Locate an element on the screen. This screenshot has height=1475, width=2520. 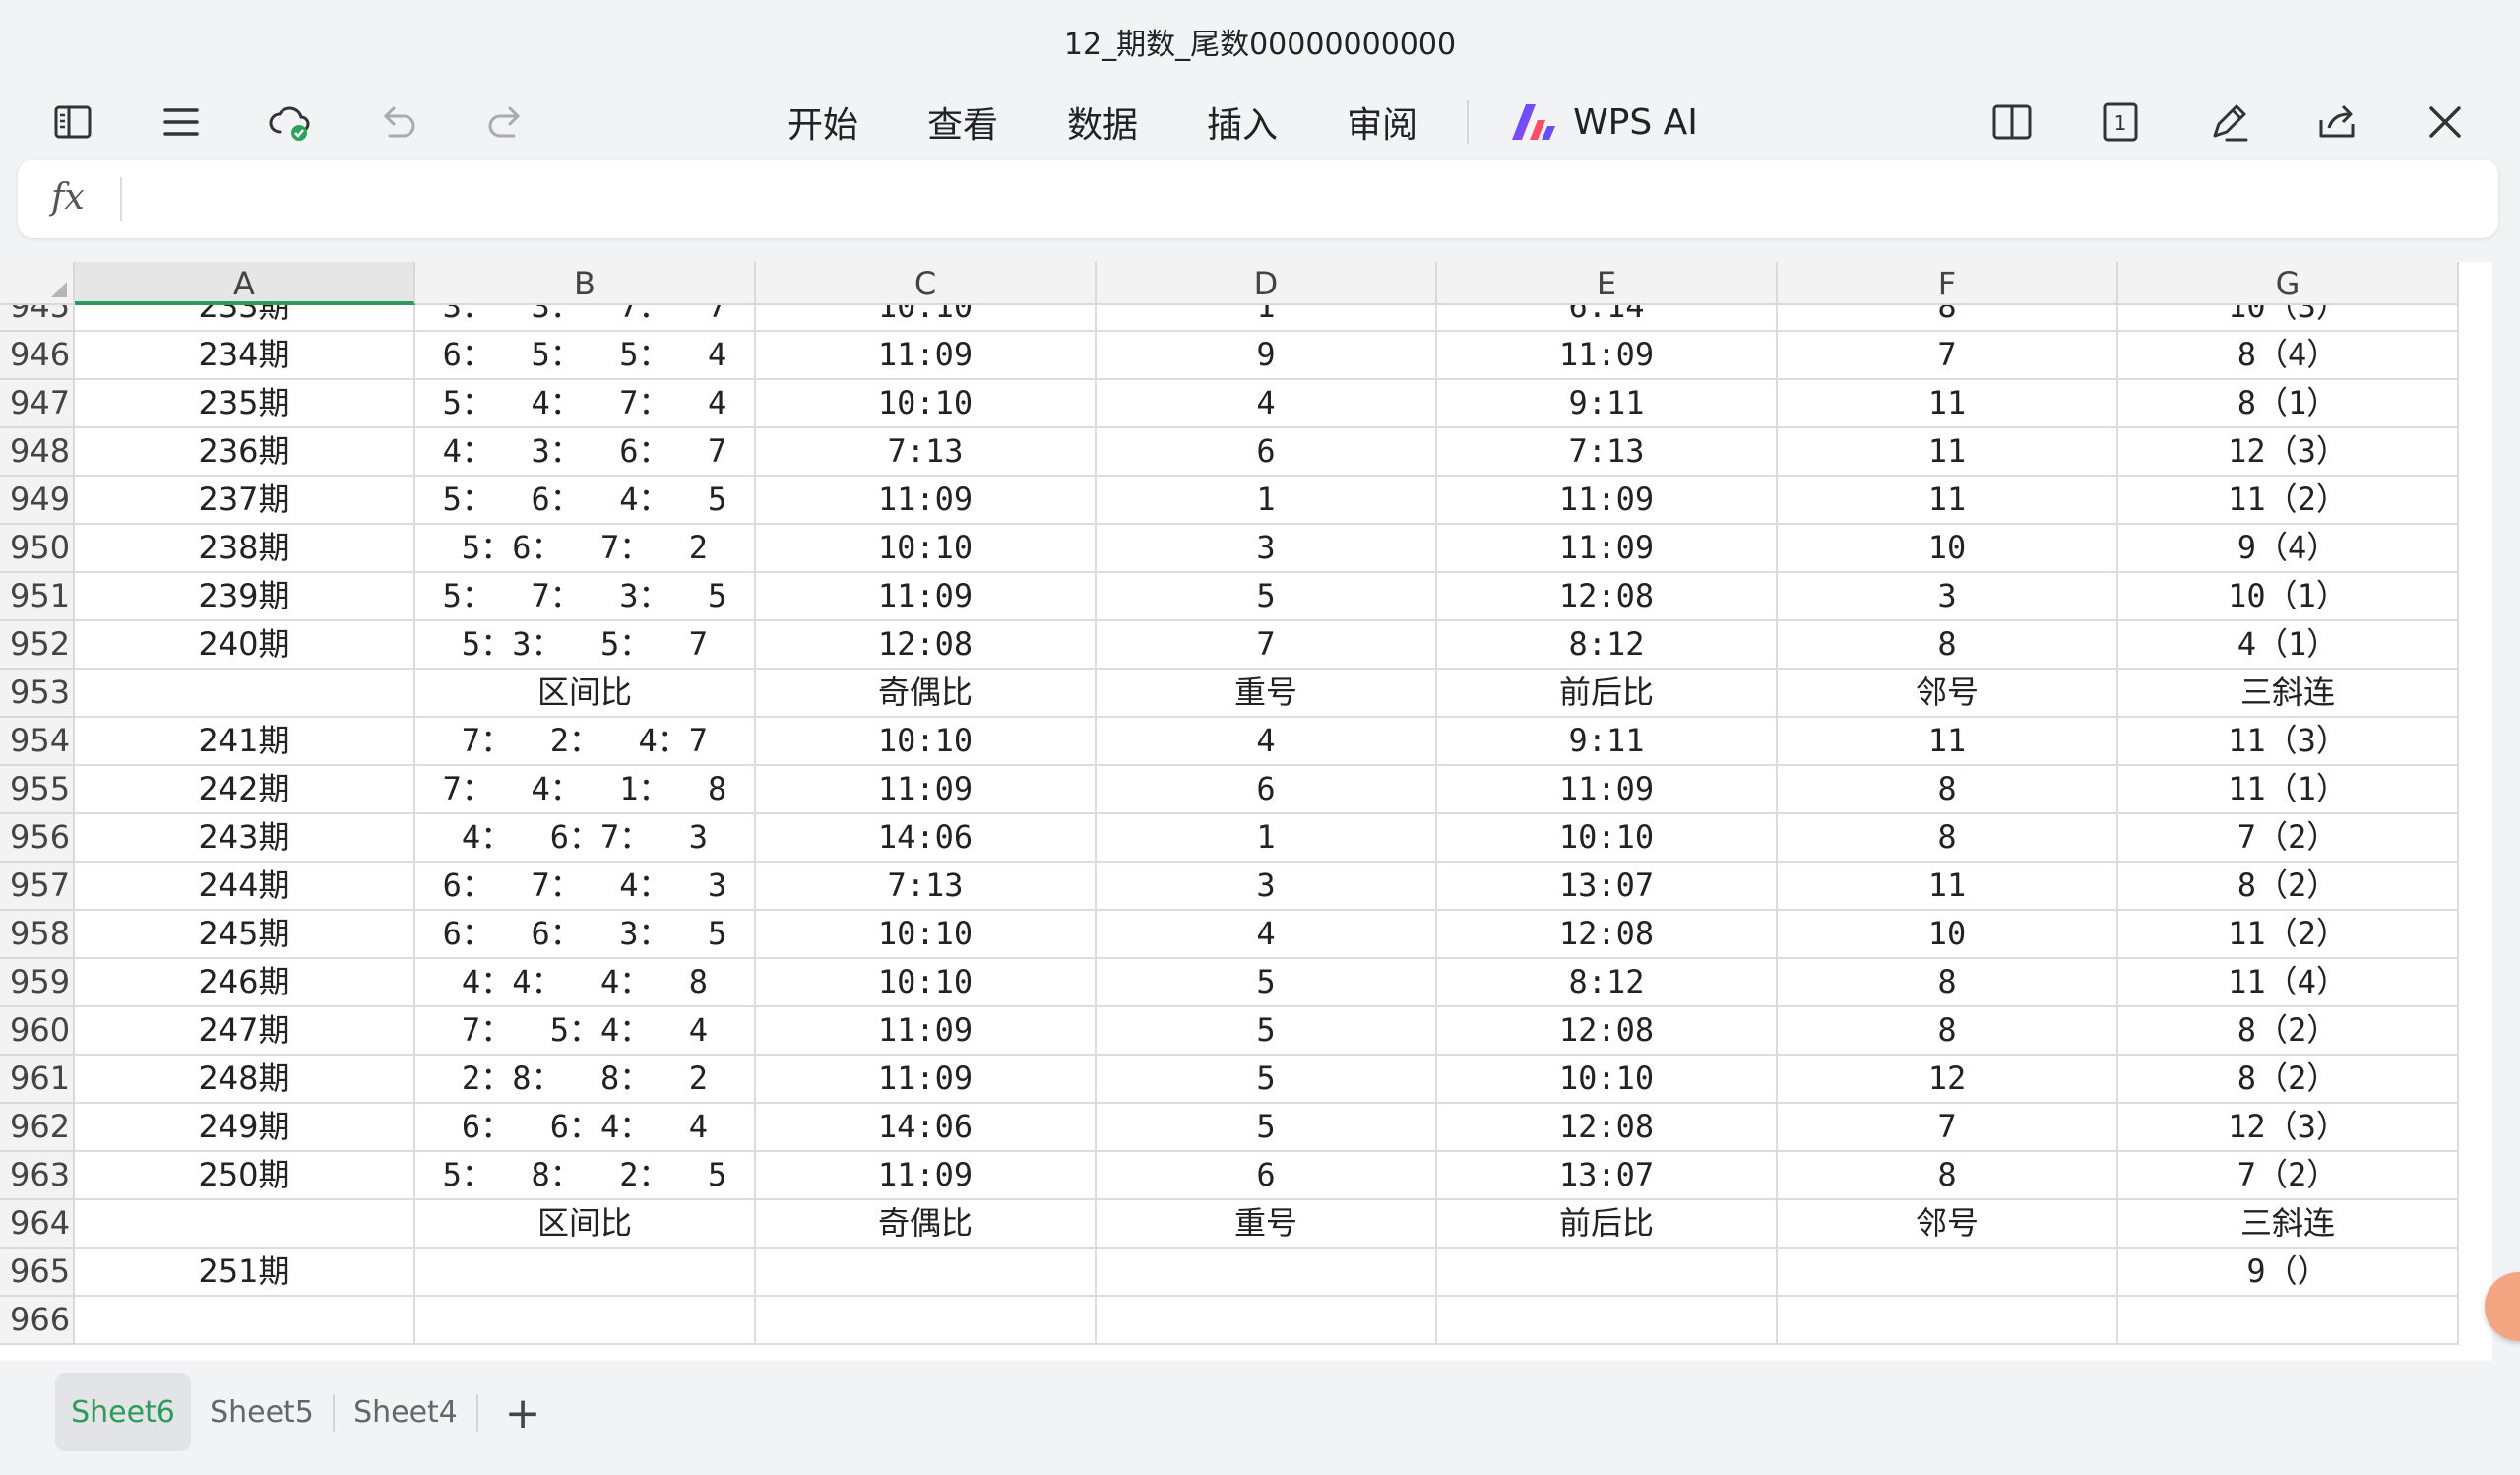
sheet-tab-sheet6: Sheet6 is located at coordinates (123, 1412).